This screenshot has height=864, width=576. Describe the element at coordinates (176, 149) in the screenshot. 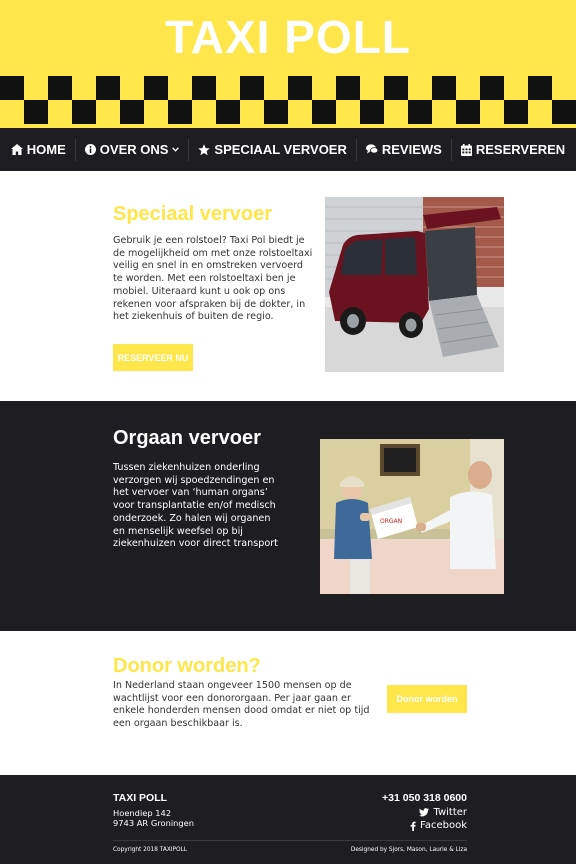

I see `chevron-down-icon` at that location.